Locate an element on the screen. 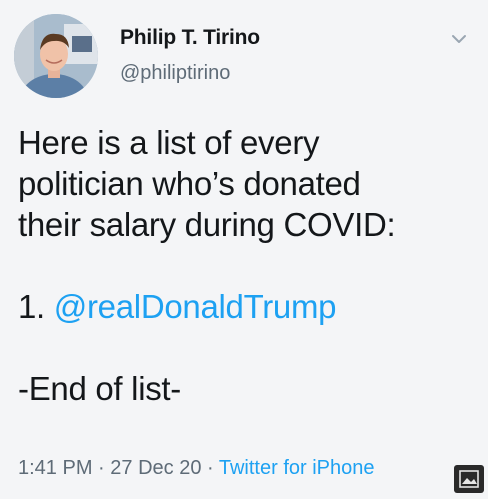 The width and height of the screenshot is (488, 499). tweet-line: Here is a list of every is located at coordinates (169, 142).